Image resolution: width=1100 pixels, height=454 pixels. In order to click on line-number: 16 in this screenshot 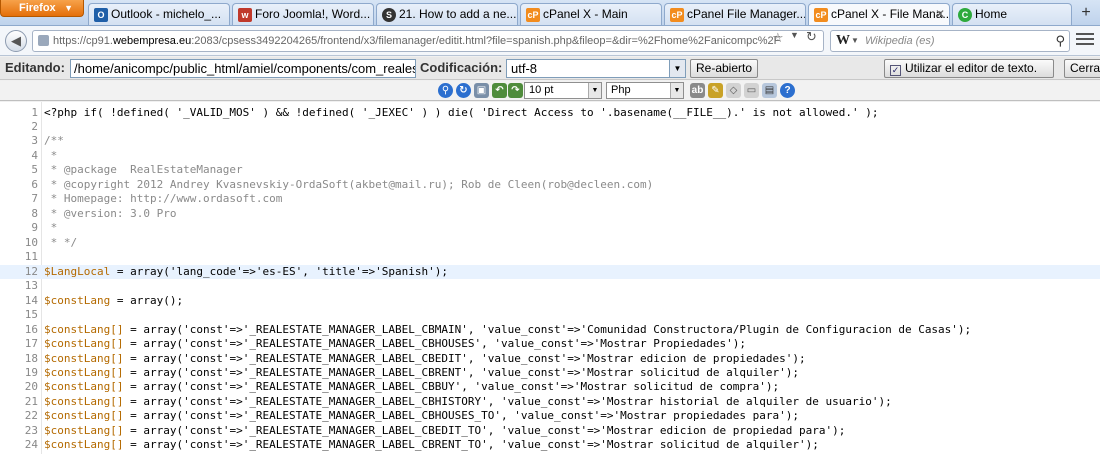, I will do `click(31, 329)`.